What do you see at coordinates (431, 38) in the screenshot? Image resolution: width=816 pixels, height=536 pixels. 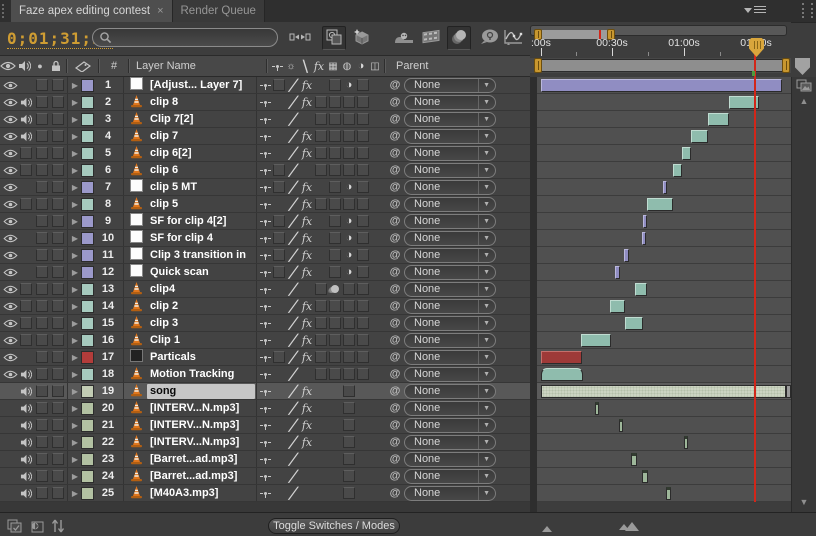 I see `frame-blending-button` at bounding box center [431, 38].